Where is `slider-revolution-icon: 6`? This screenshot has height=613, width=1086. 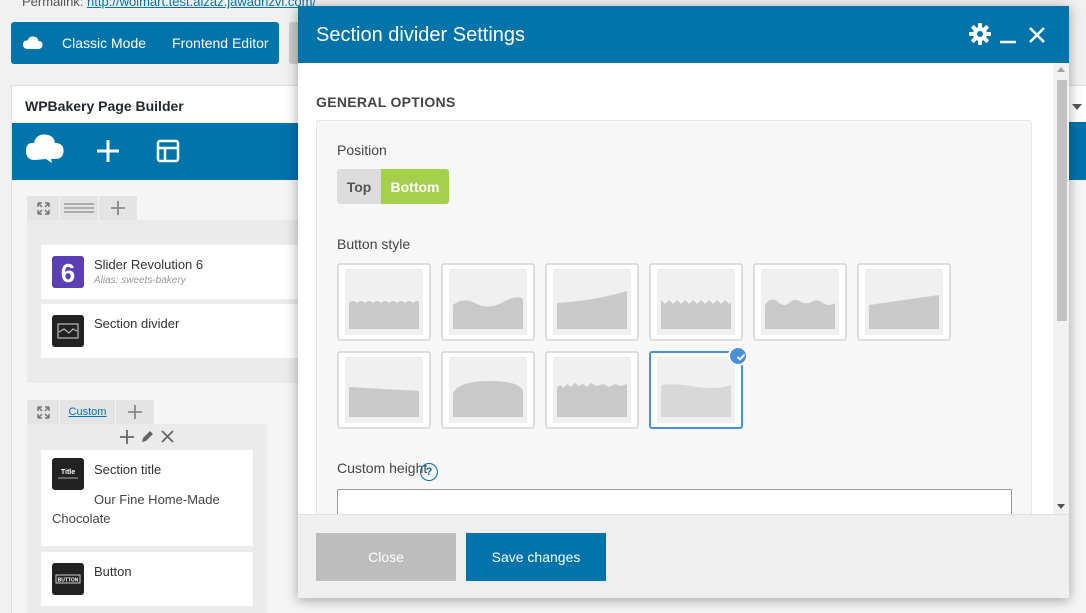 slider-revolution-icon: 6 is located at coordinates (68, 272).